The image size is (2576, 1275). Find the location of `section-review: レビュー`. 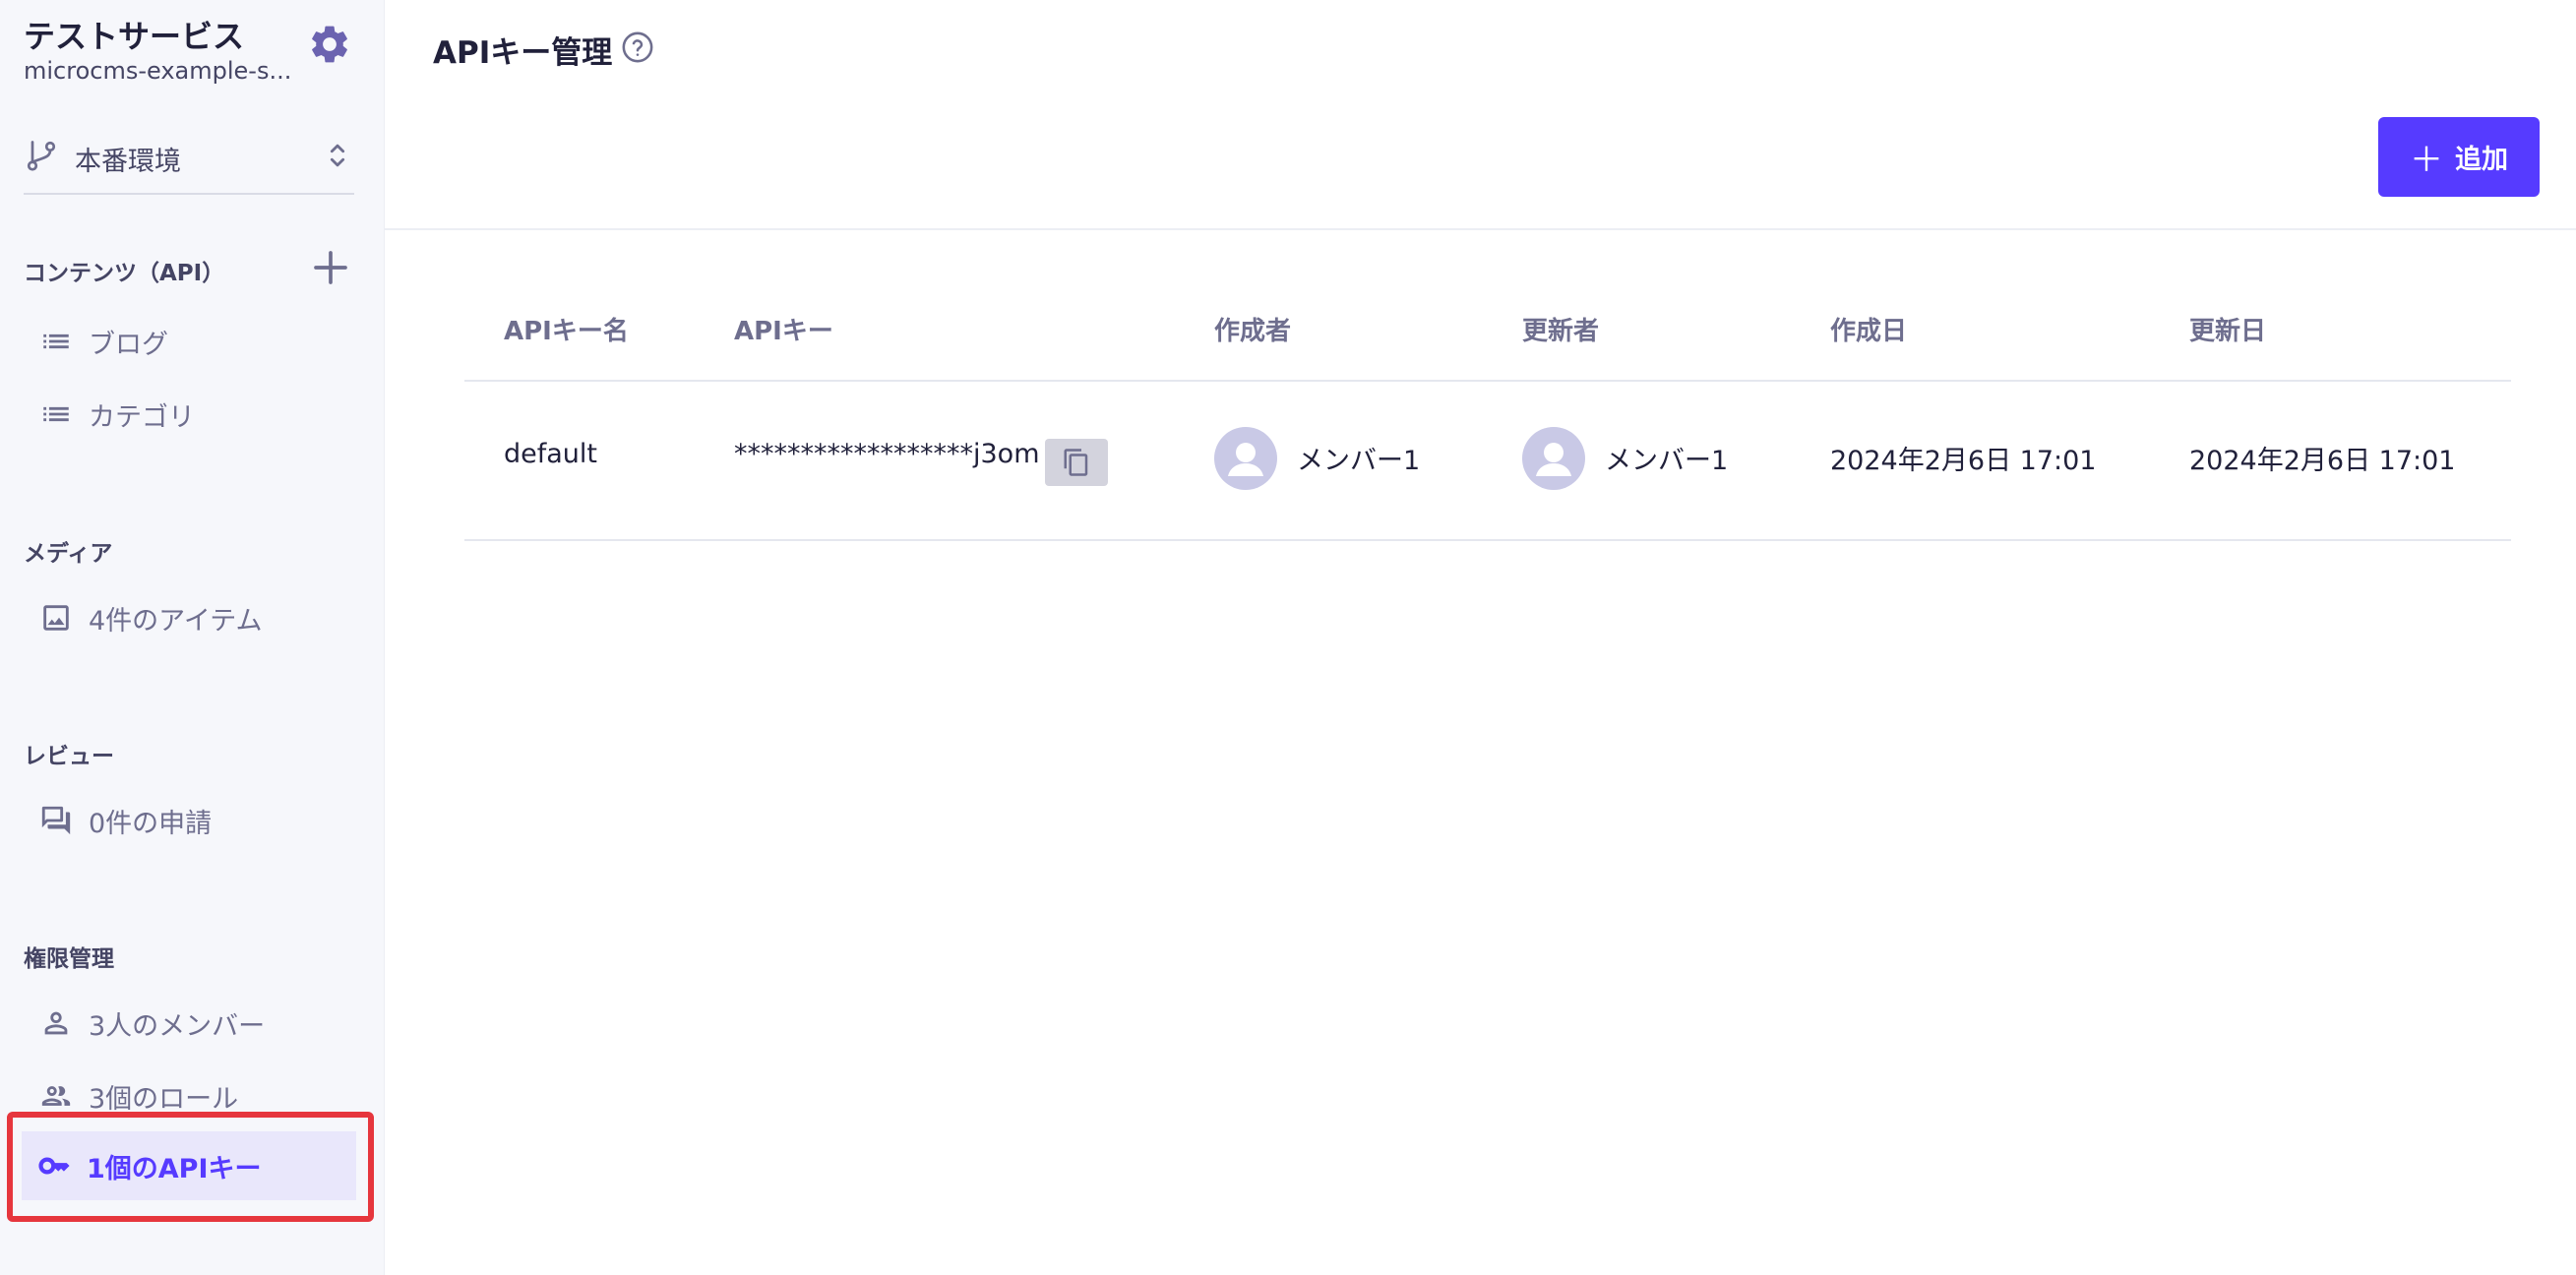

section-review: レビュー is located at coordinates (69, 756).